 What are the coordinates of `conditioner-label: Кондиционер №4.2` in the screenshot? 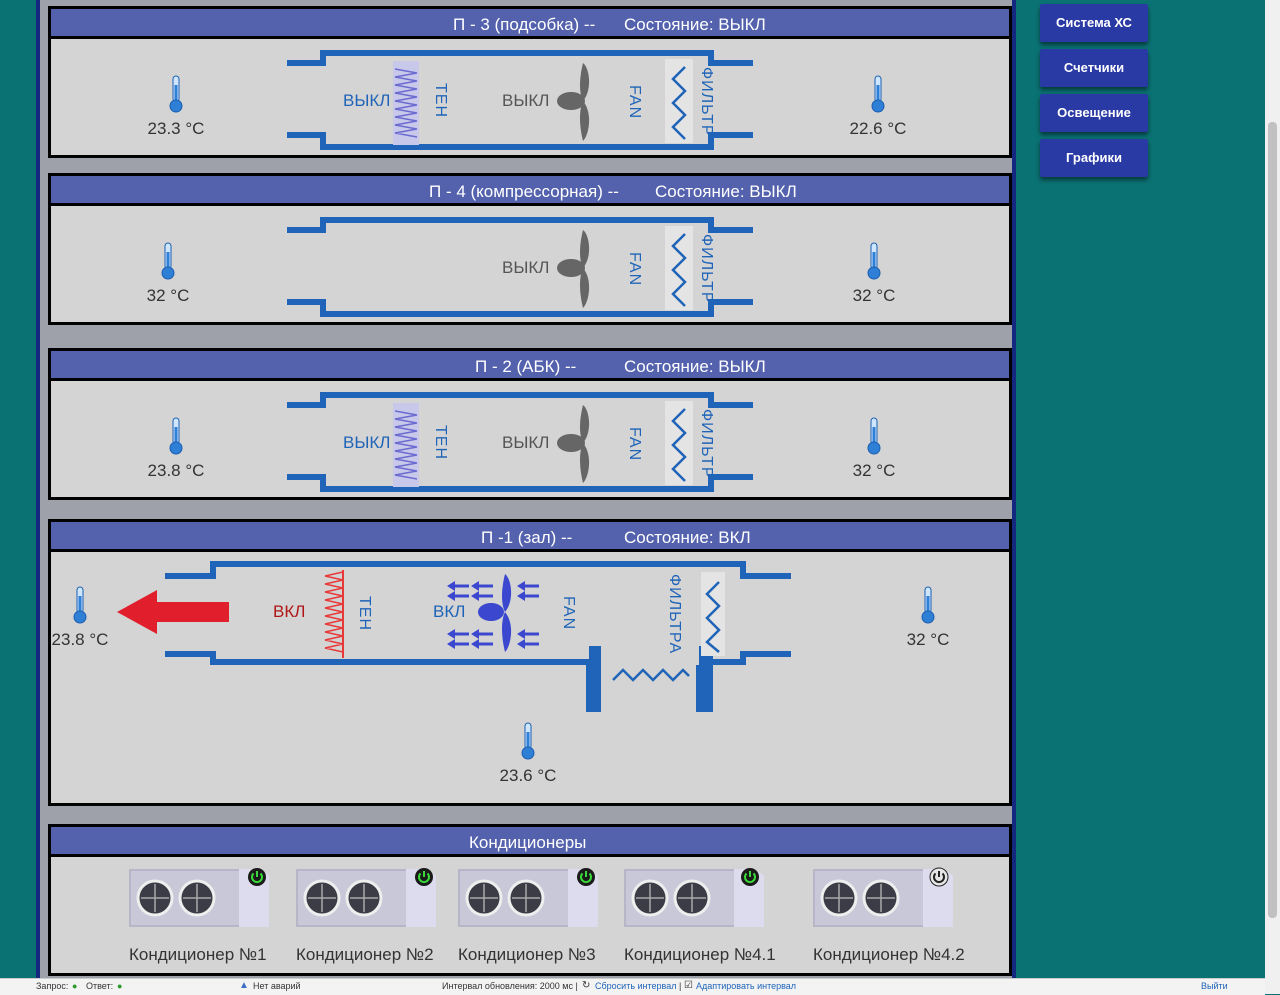 It's located at (889, 954).